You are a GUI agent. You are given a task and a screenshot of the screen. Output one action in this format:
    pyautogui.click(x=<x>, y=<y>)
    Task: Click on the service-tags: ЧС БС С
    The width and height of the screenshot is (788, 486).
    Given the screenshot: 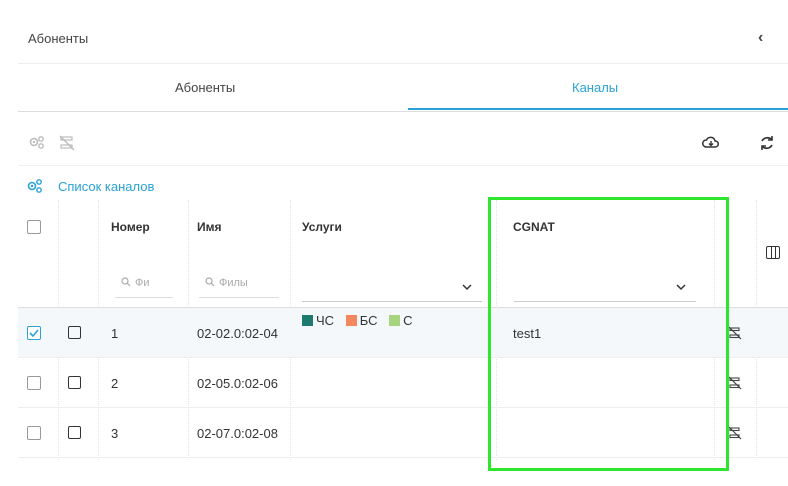 What is the action you would take?
    pyautogui.click(x=361, y=320)
    